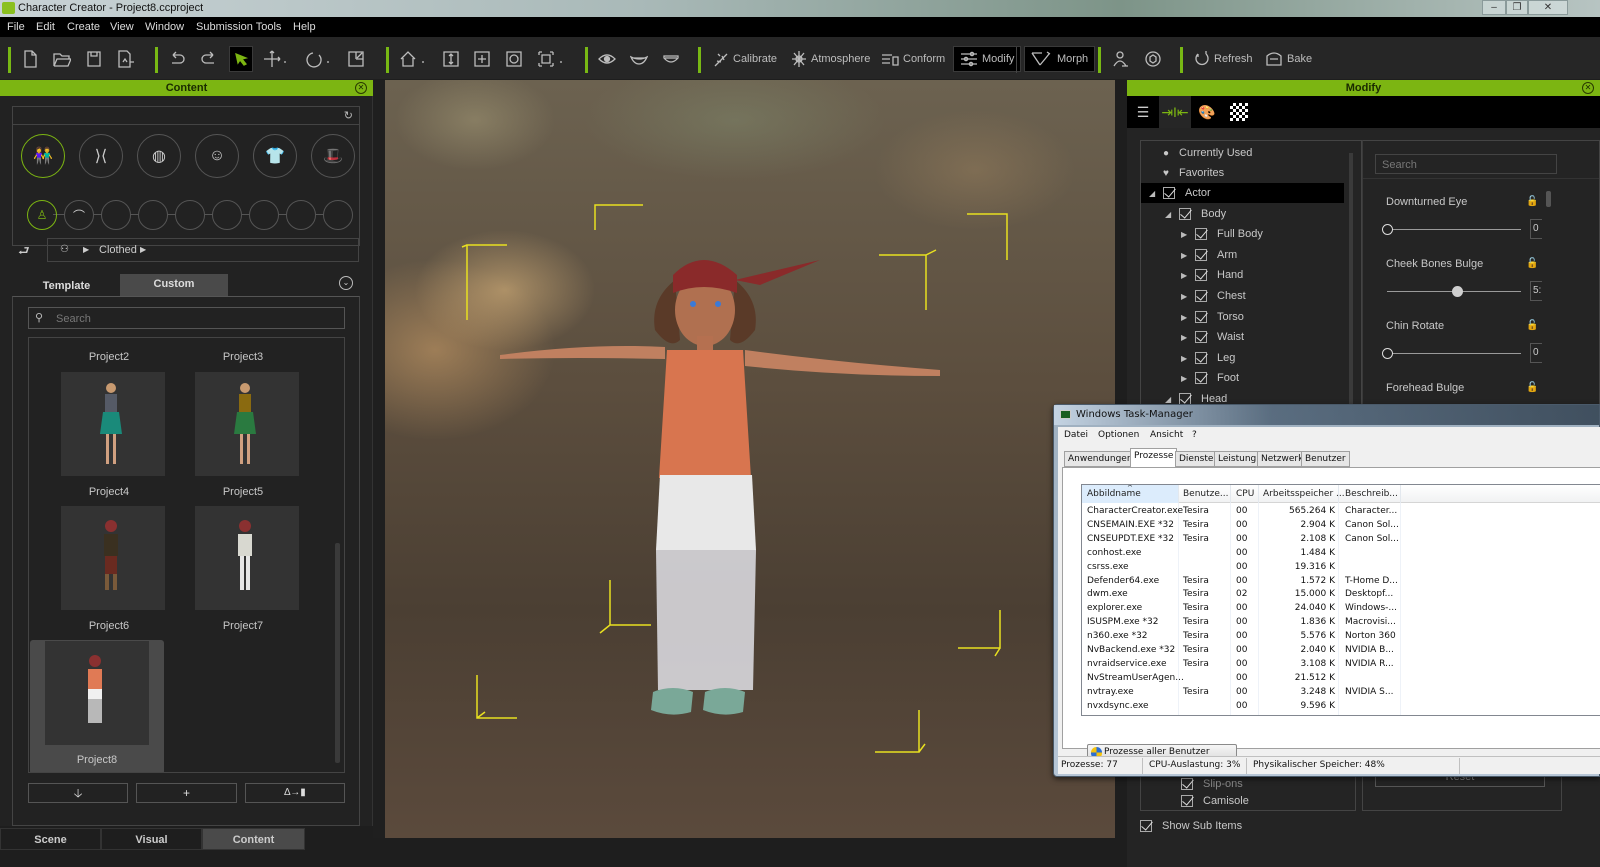 The width and height of the screenshot is (1600, 867). Describe the element at coordinates (639, 59) in the screenshot. I see `mouth-view-button` at that location.